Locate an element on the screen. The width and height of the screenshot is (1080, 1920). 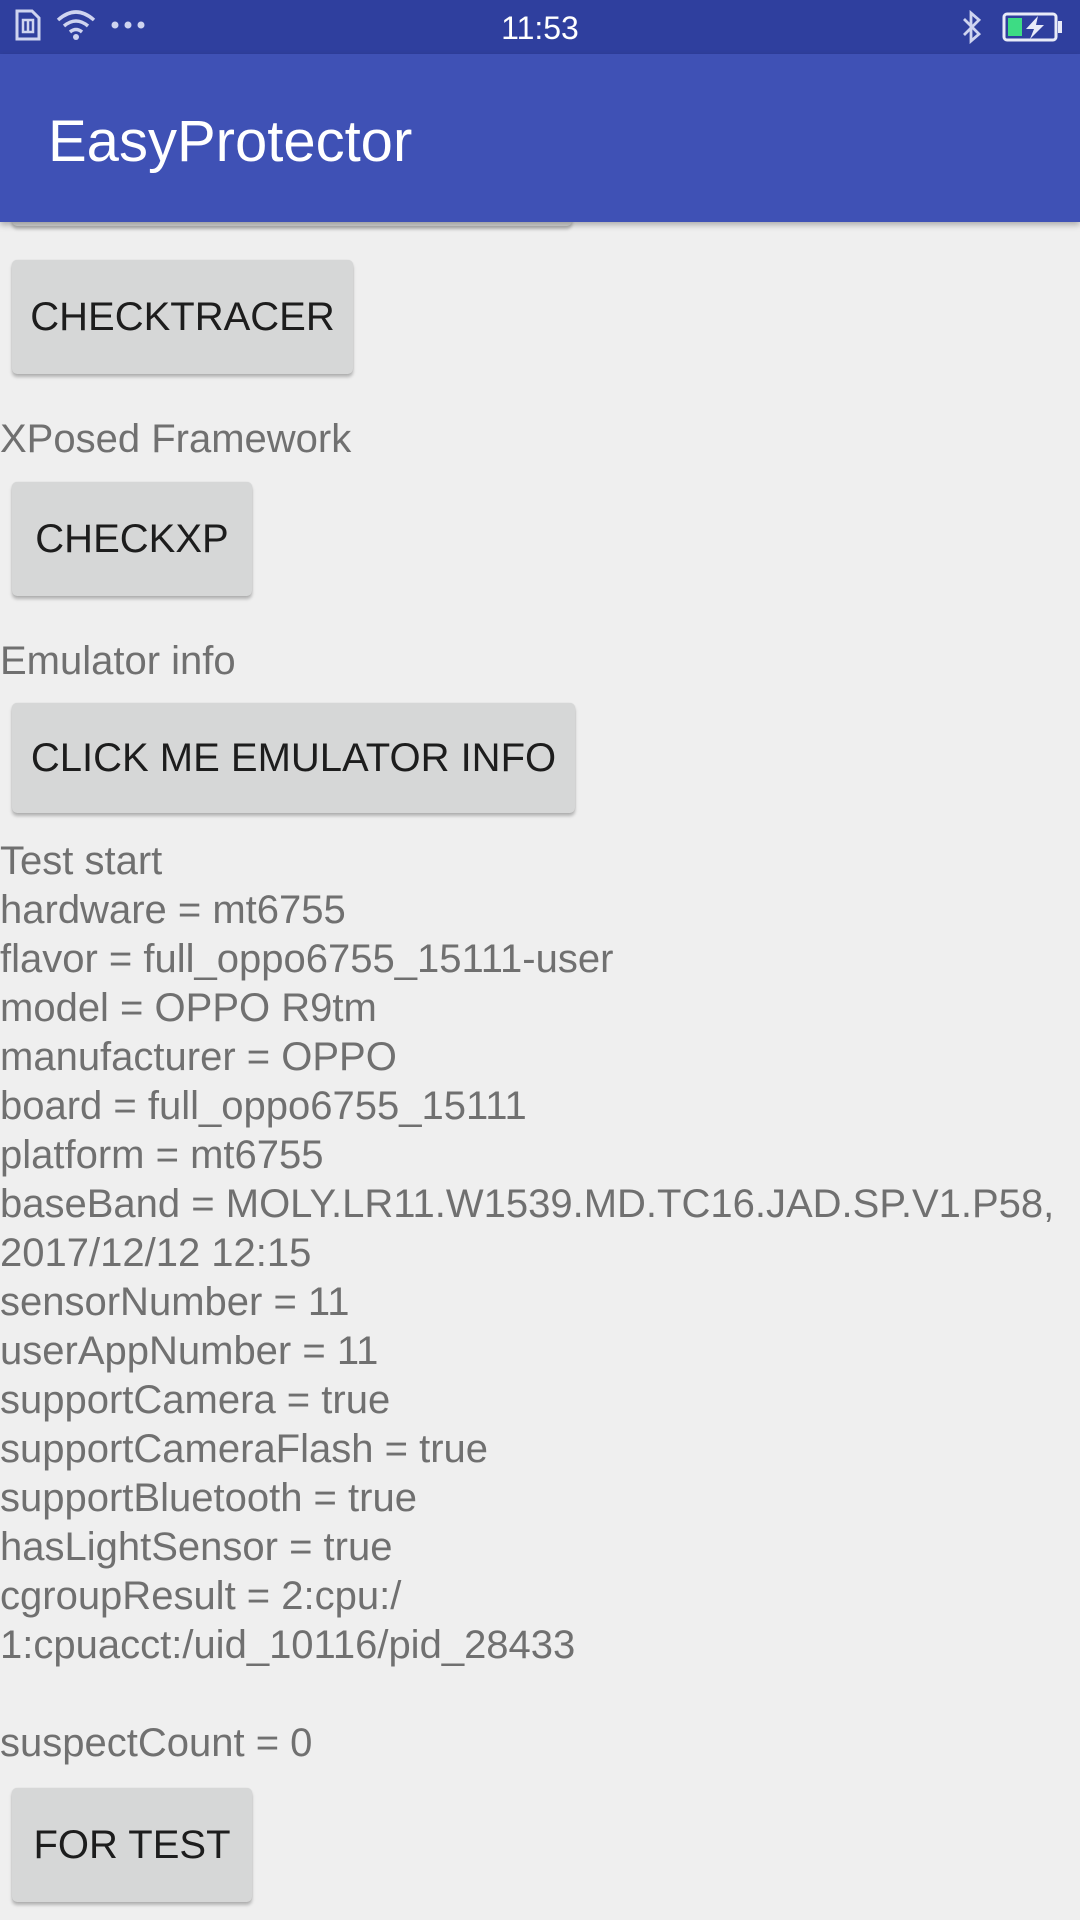
bluetooth-icon is located at coordinates (972, 29).